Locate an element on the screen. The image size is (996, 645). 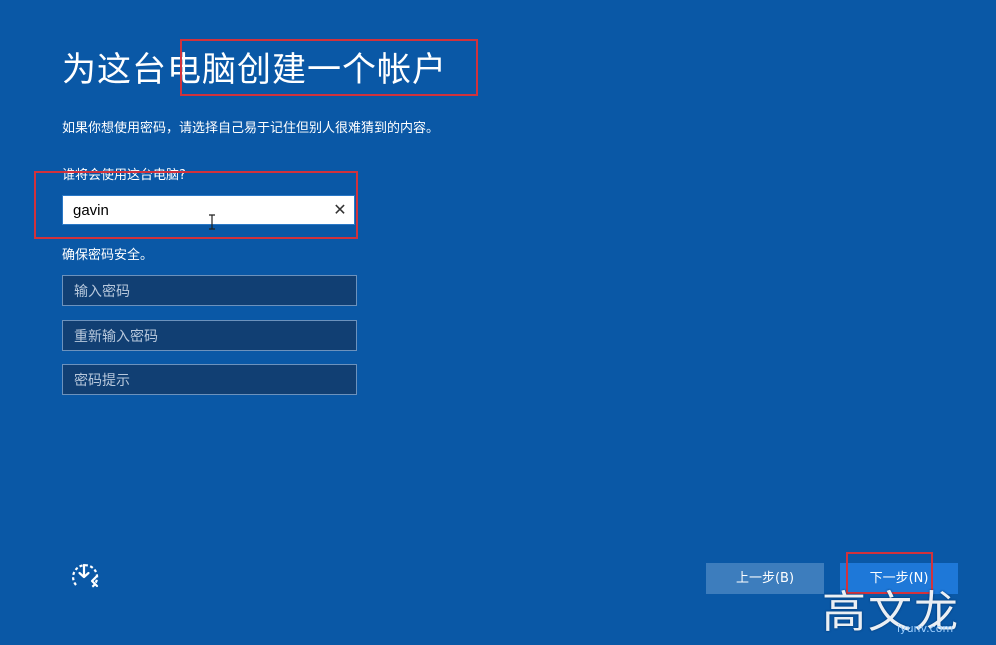
page-subtitle: 如果你想使用密码，请选择自己易于记住但别人很难猜到的内容。 is located at coordinates (251, 128).